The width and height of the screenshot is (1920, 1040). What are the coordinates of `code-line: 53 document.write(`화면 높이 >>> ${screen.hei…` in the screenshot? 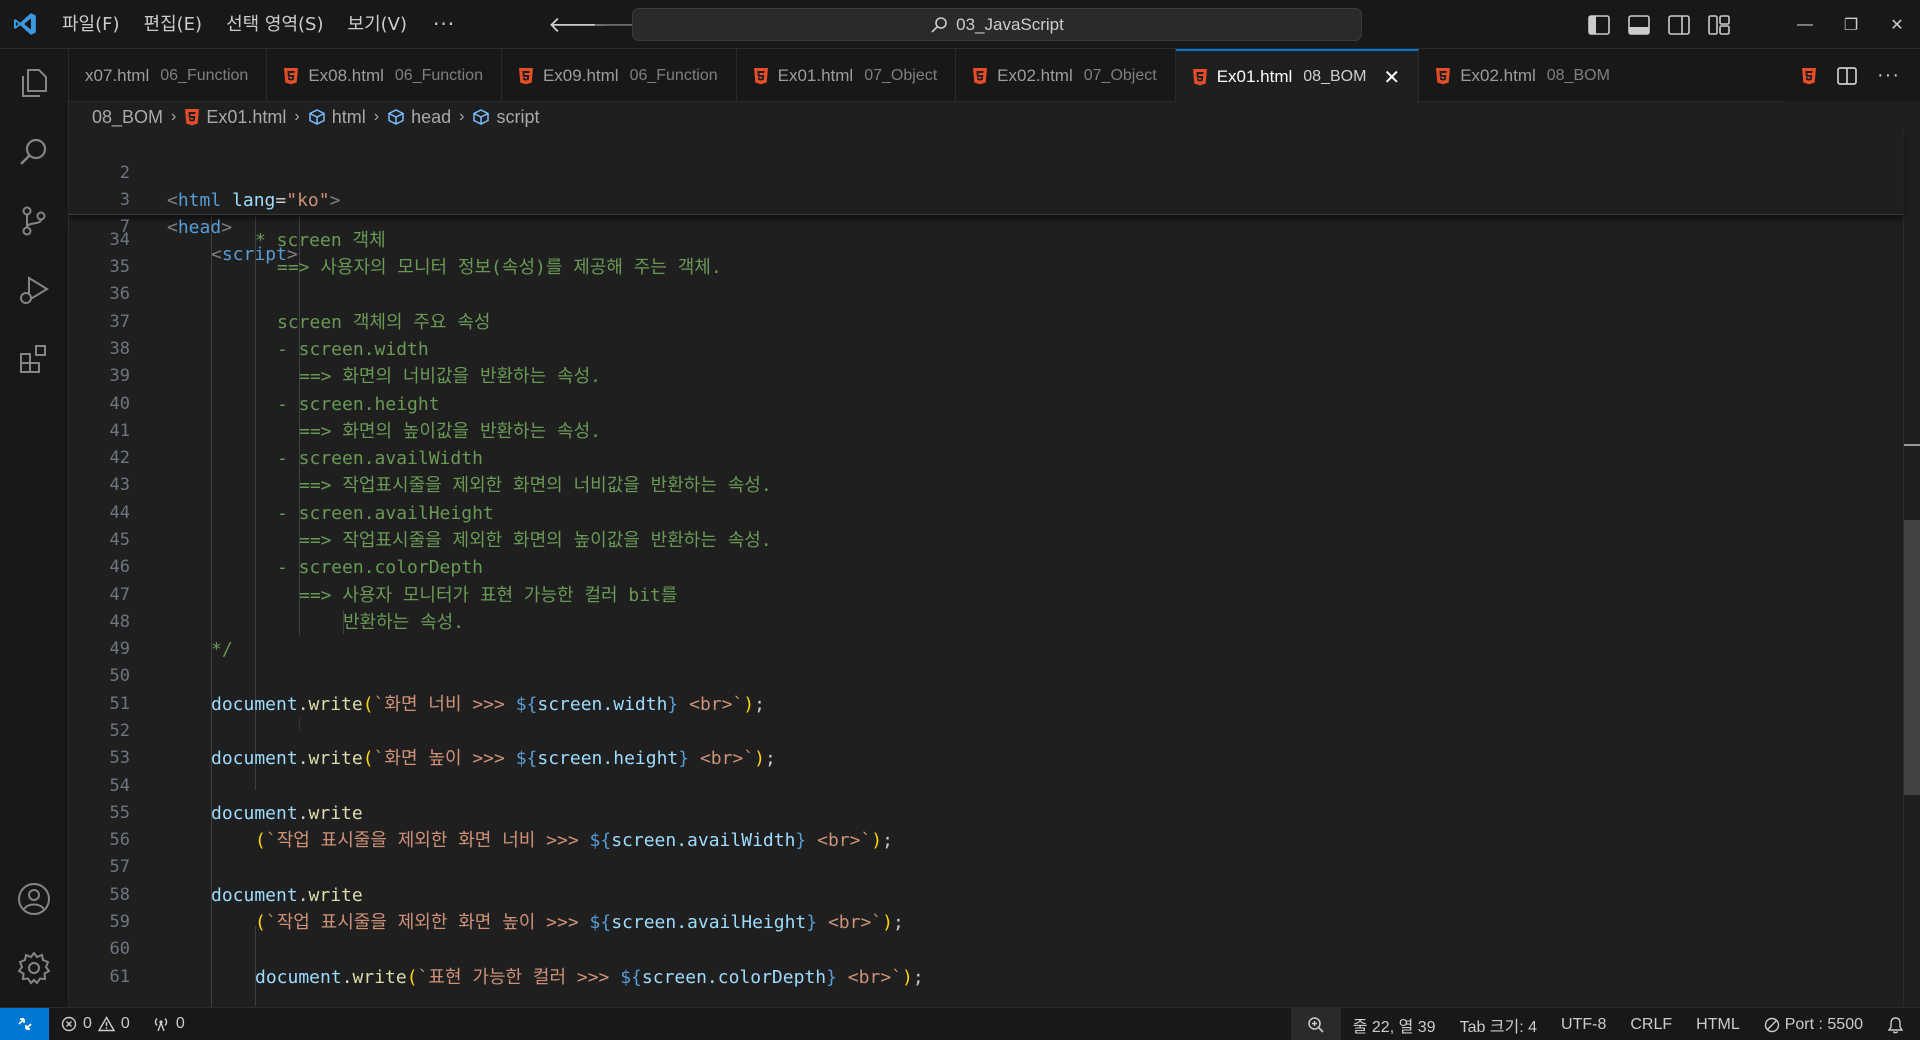 It's located at (986, 758).